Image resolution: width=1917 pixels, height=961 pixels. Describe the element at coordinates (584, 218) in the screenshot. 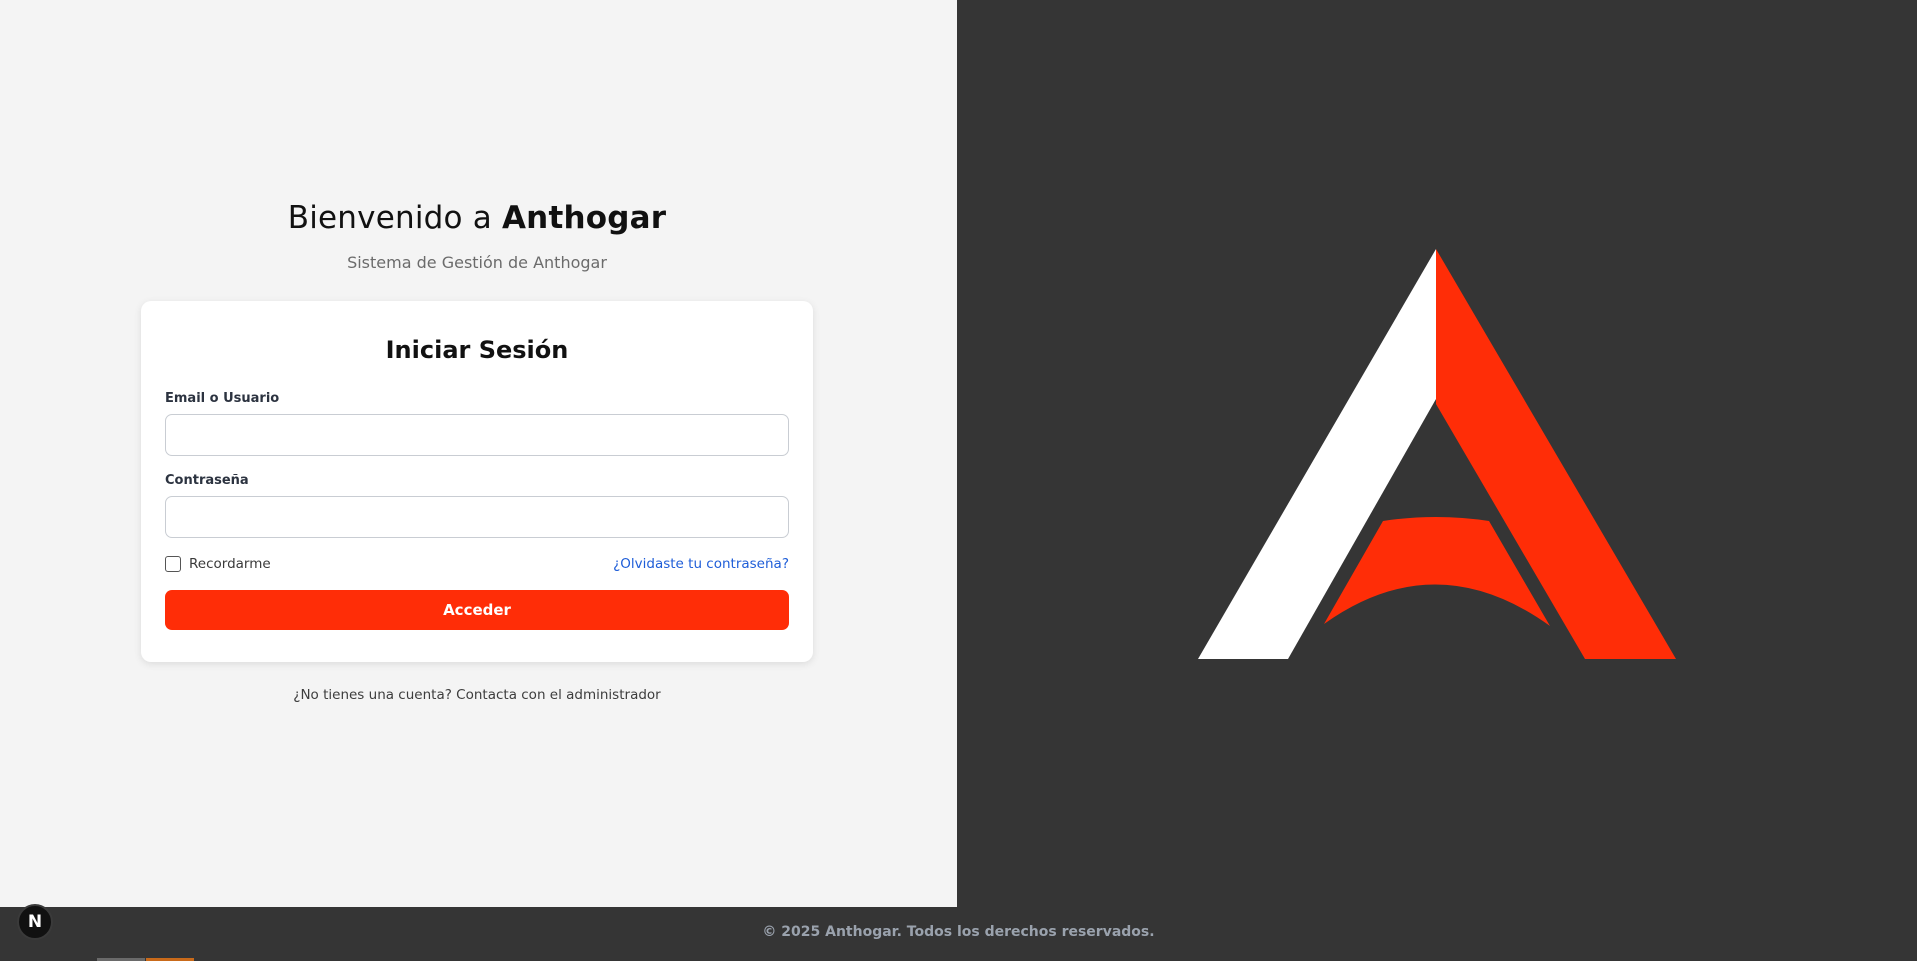

I see `brand-name: Anthogar` at that location.